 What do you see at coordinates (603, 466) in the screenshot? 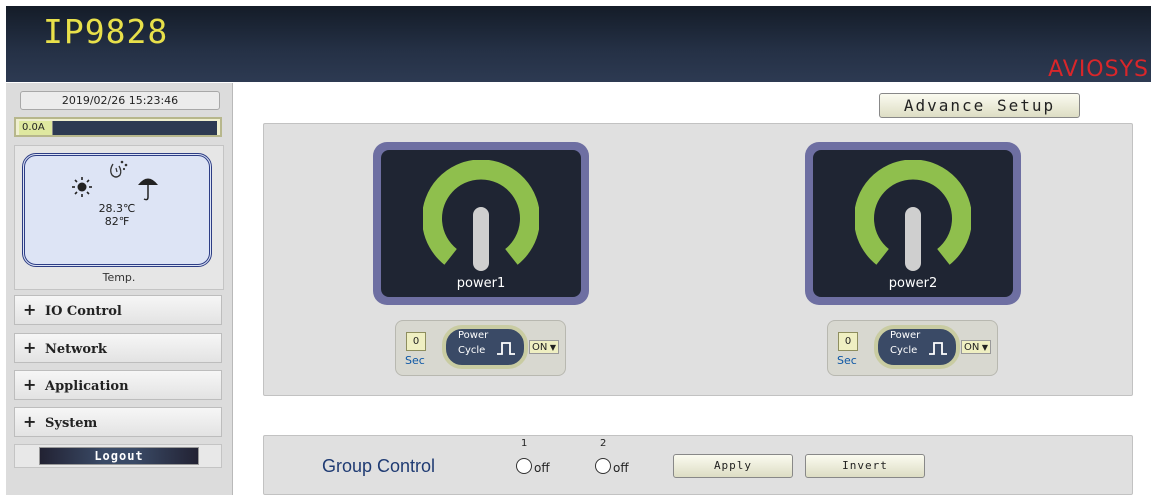
I see `group-item-2-radio` at bounding box center [603, 466].